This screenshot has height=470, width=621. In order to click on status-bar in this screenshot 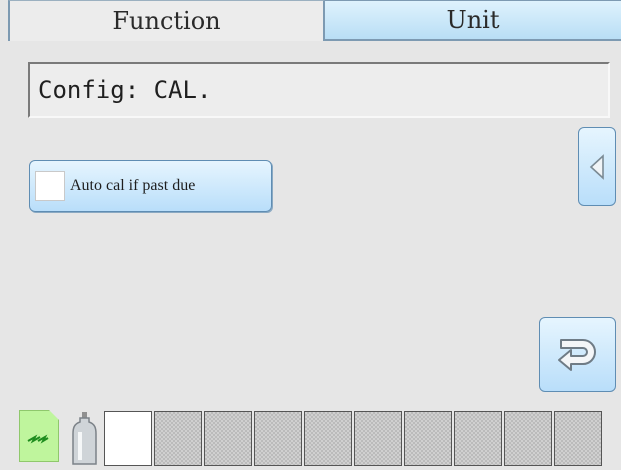, I will do `click(310, 438)`.